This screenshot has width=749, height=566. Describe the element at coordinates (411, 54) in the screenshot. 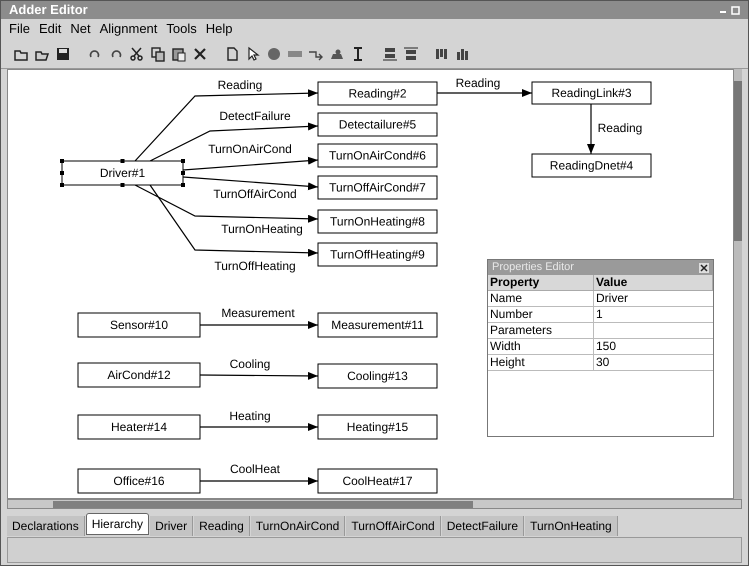

I see `align-bottom-icon` at that location.